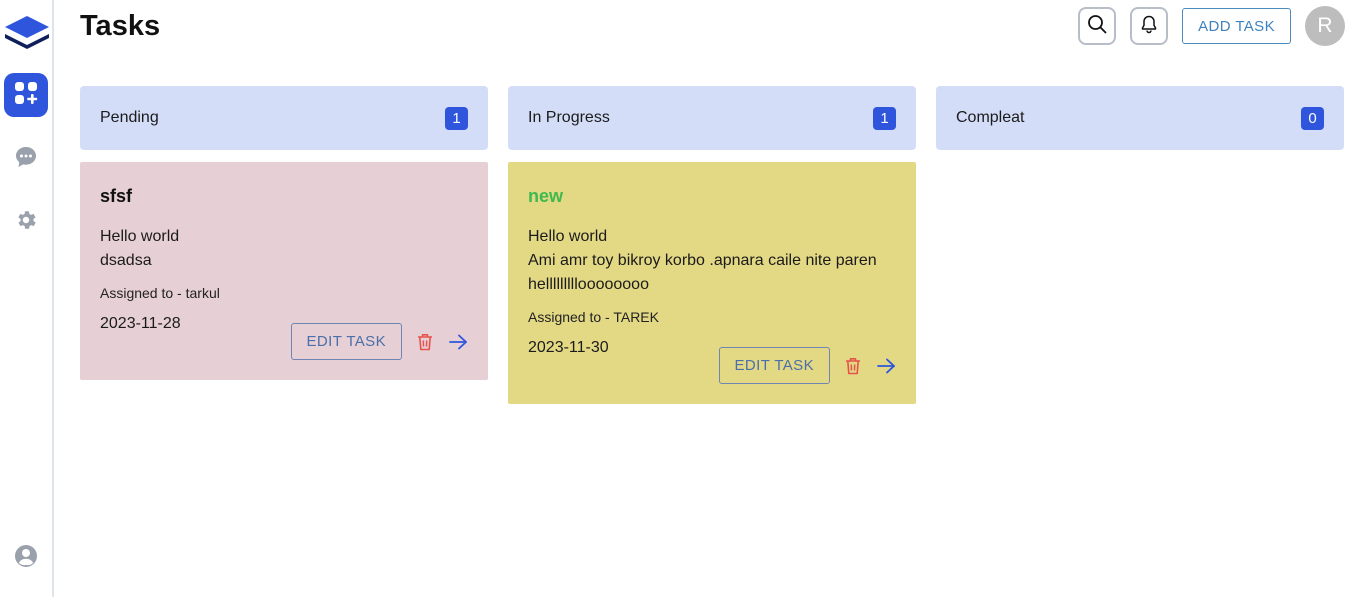 The width and height of the screenshot is (1351, 597). I want to click on search-button, so click(1097, 26).